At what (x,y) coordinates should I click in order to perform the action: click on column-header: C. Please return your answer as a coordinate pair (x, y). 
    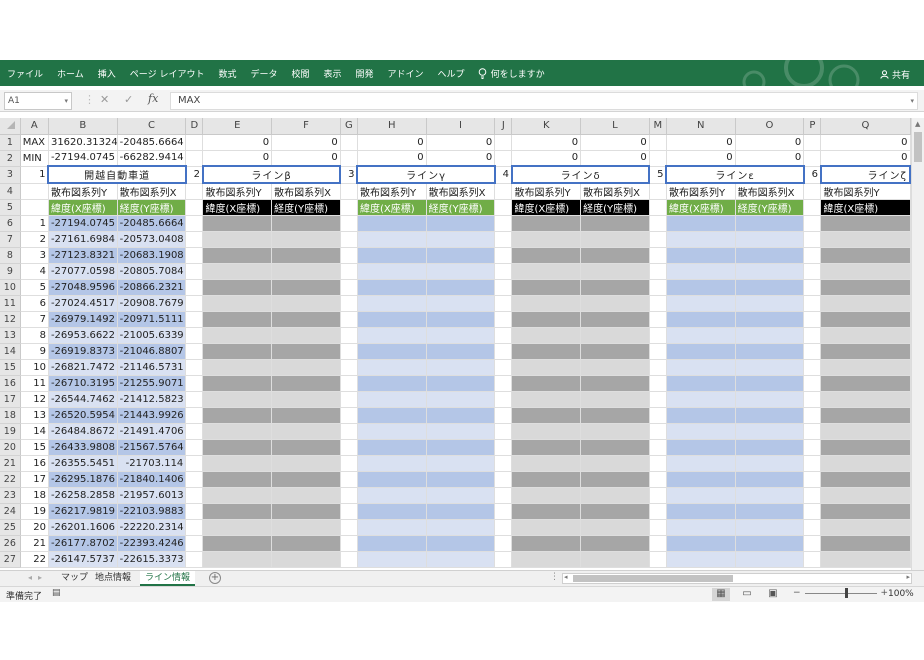
    Looking at the image, I should click on (152, 126).